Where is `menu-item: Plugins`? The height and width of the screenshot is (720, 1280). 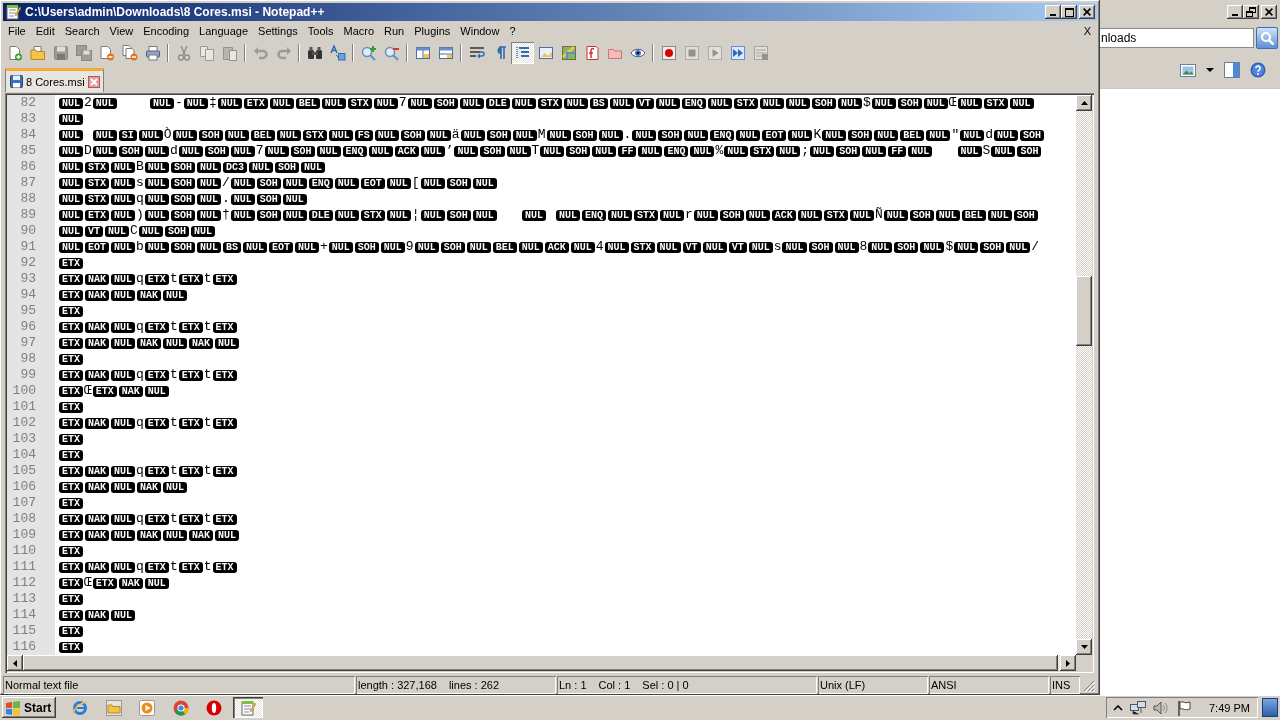
menu-item: Plugins is located at coordinates (432, 31).